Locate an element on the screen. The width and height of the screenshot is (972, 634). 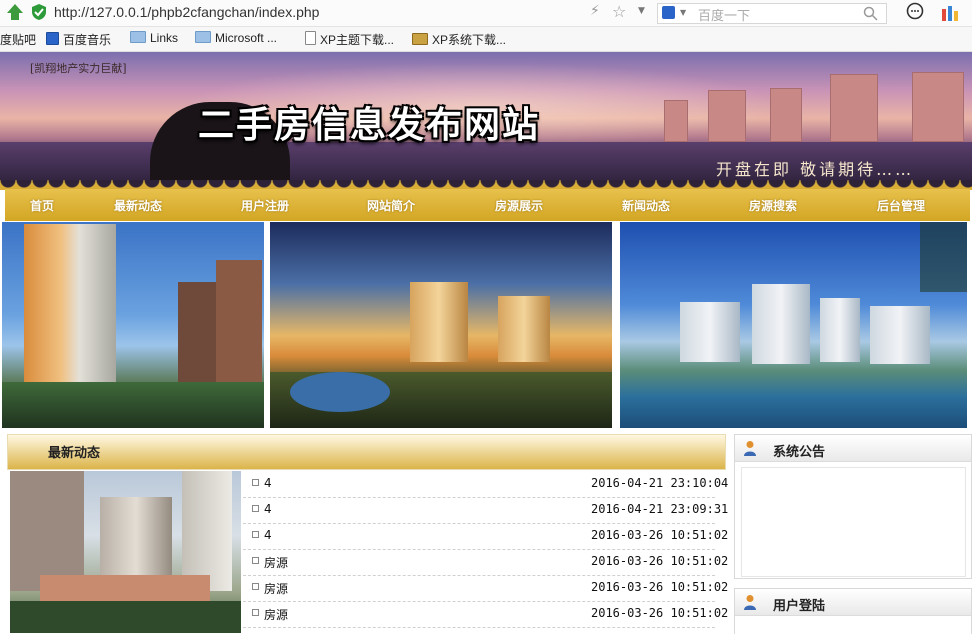
nav-news: 新闻动态 is located at coordinates (646, 205).